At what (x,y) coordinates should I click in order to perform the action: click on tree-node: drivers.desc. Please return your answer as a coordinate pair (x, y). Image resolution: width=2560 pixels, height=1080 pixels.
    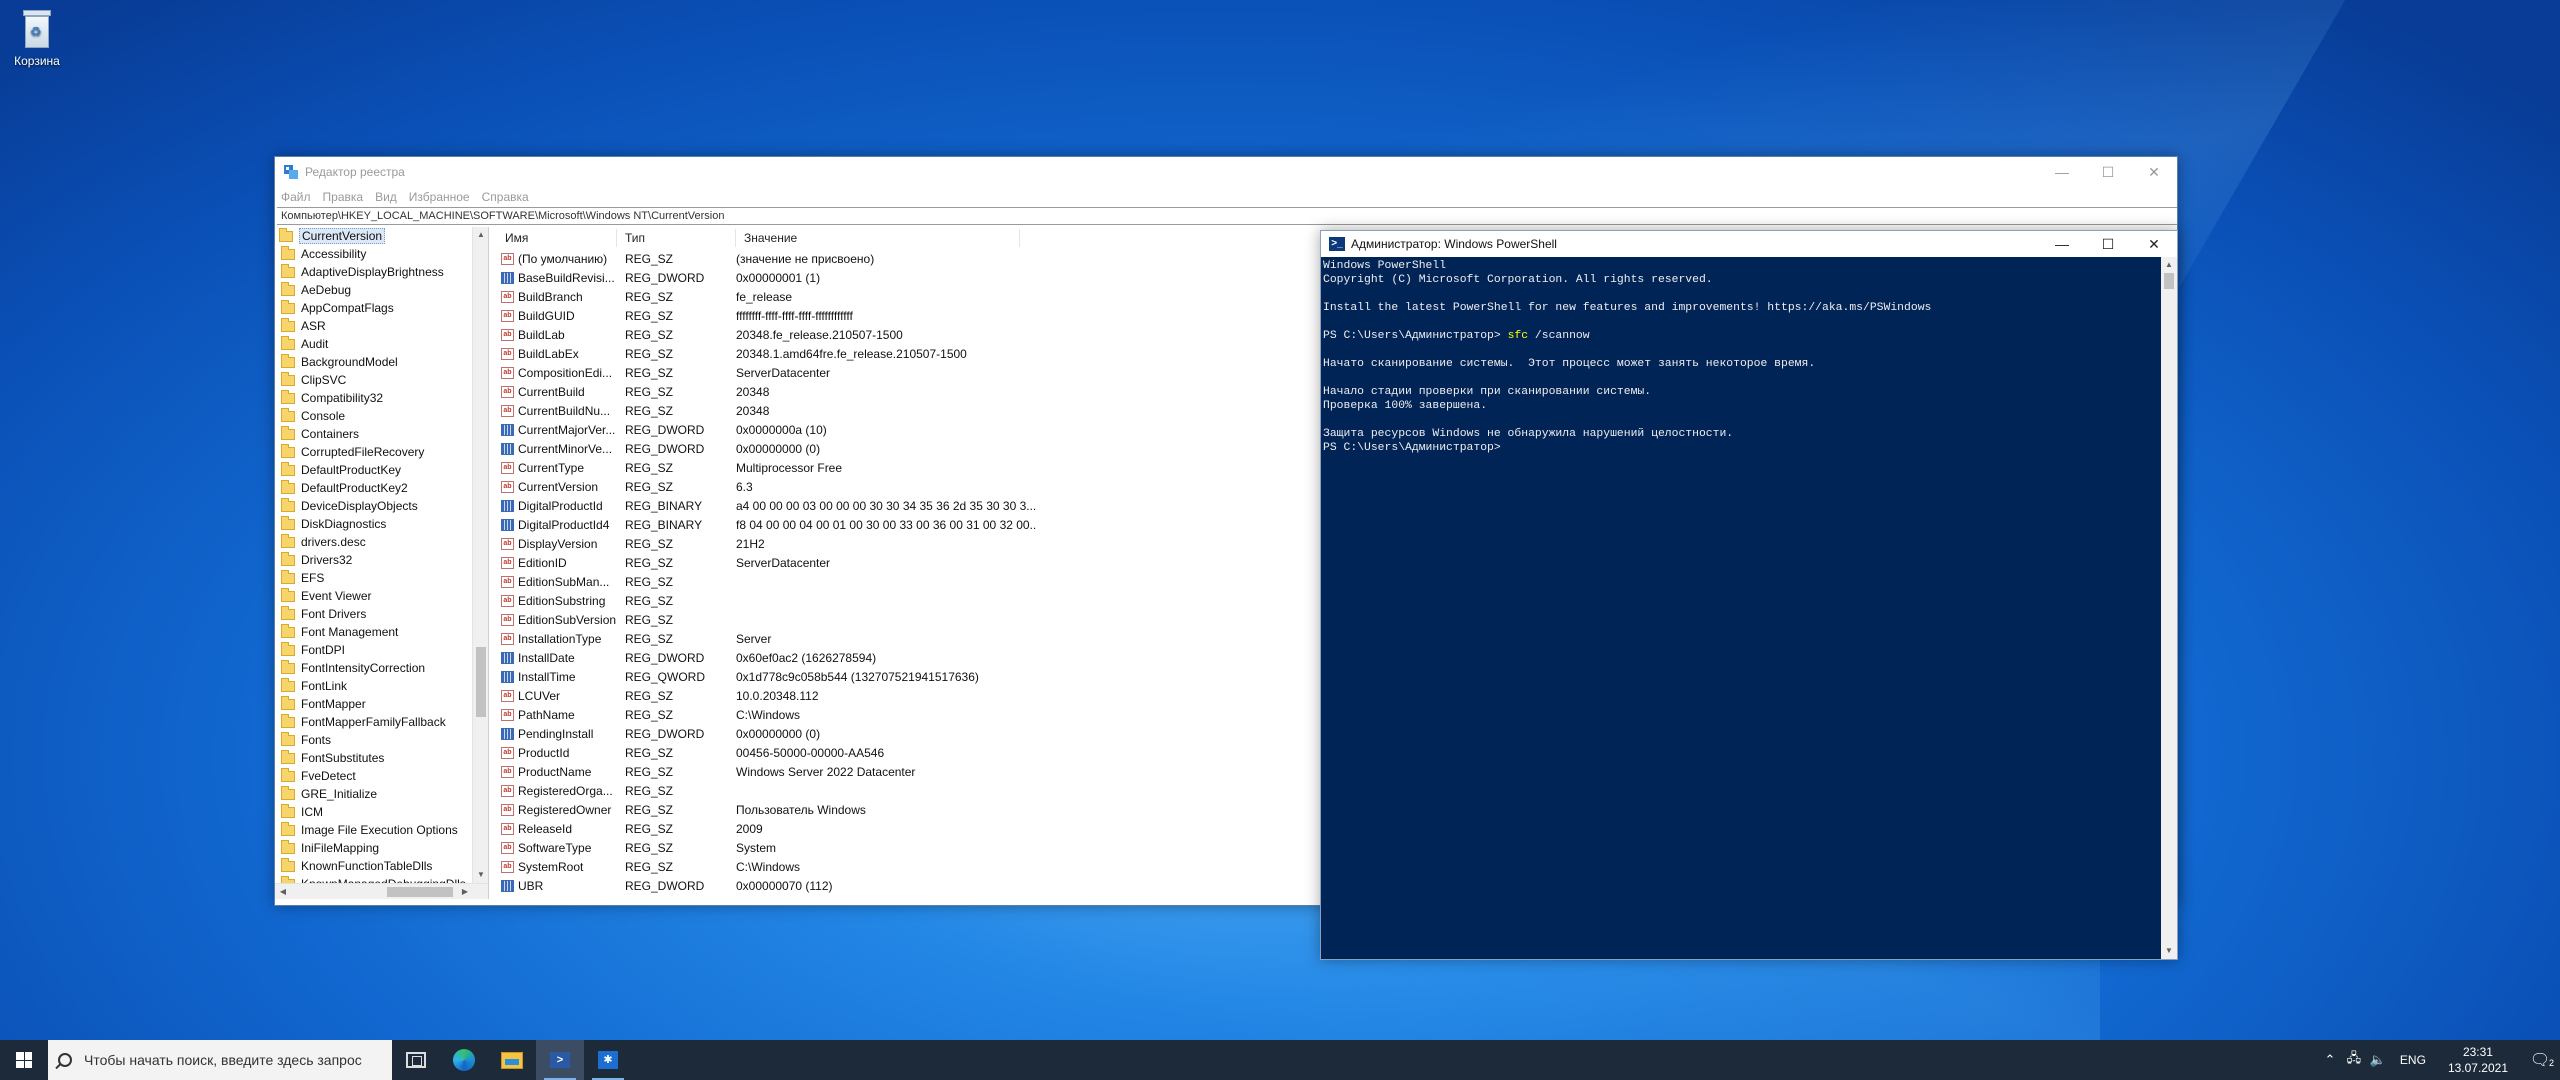
    Looking at the image, I should click on (381, 542).